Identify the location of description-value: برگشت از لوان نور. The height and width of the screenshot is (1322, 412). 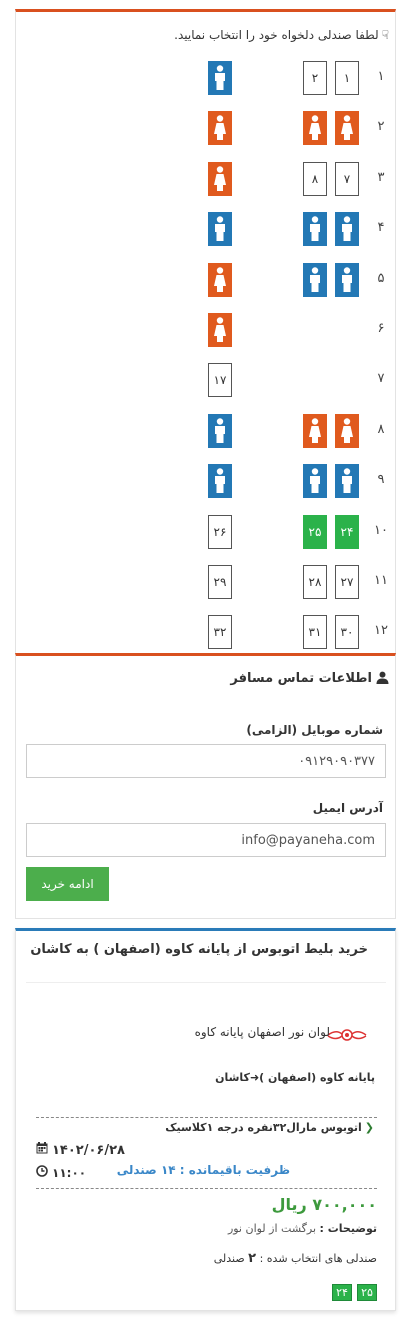
(273, 1228).